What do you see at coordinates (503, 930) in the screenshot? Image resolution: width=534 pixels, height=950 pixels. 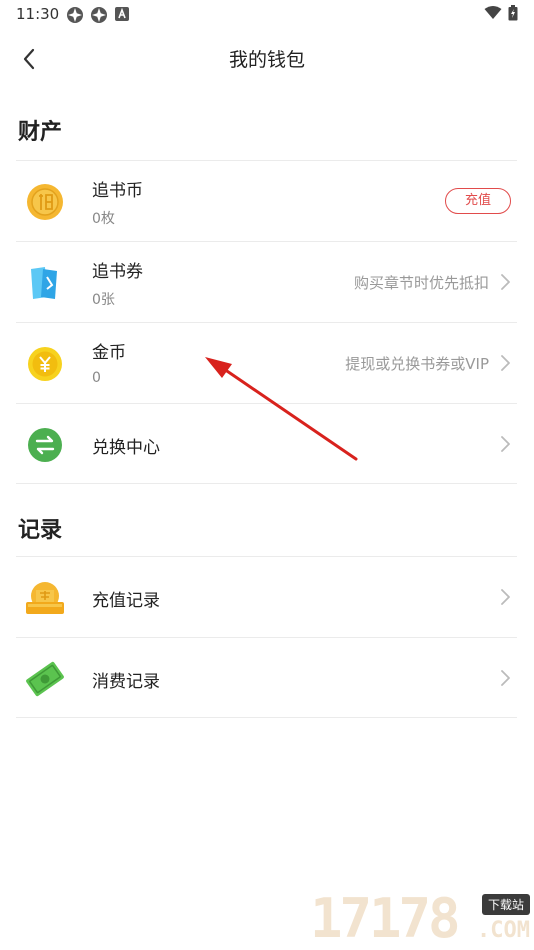 I see `watermark-suffix: .COM` at bounding box center [503, 930].